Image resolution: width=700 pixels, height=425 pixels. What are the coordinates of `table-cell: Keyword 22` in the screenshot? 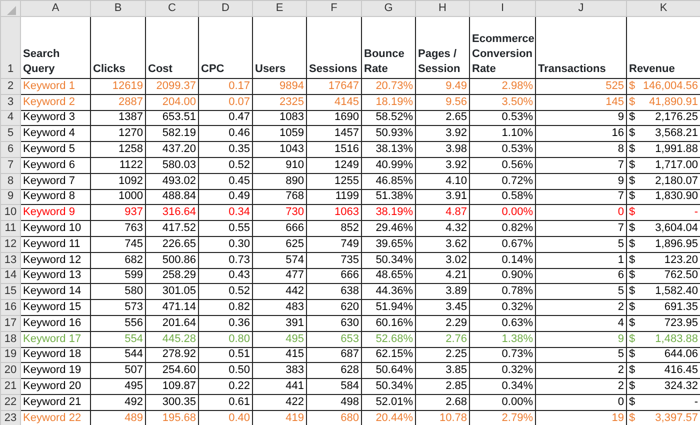 It's located at (55, 417).